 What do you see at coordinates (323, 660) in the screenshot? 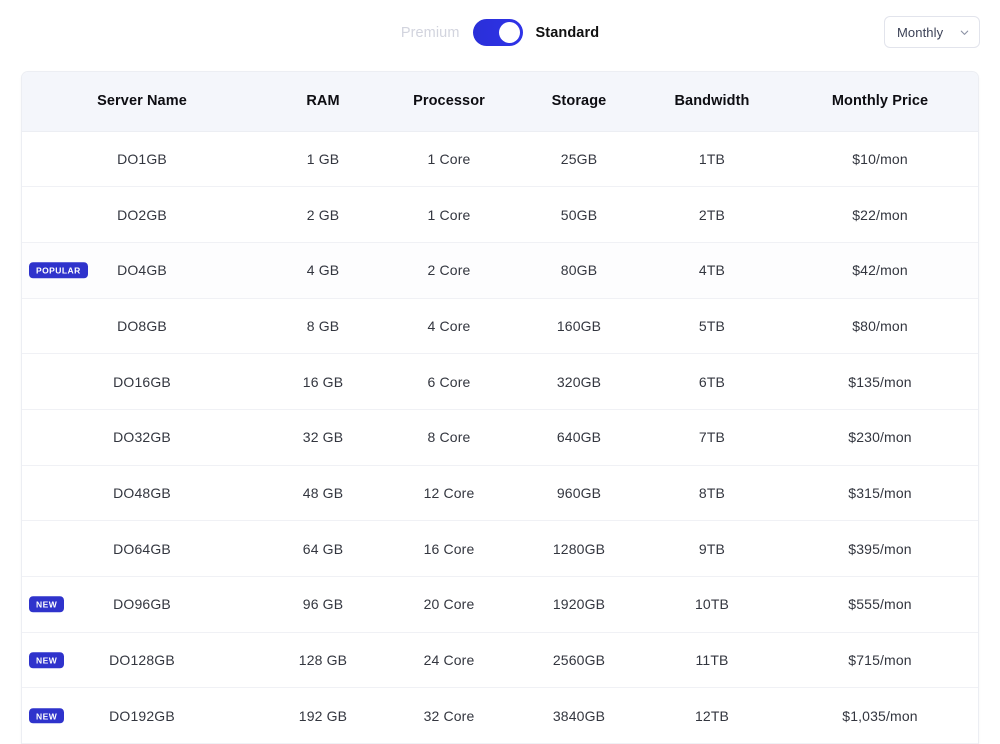
I see `cell-ram: 128 GB` at bounding box center [323, 660].